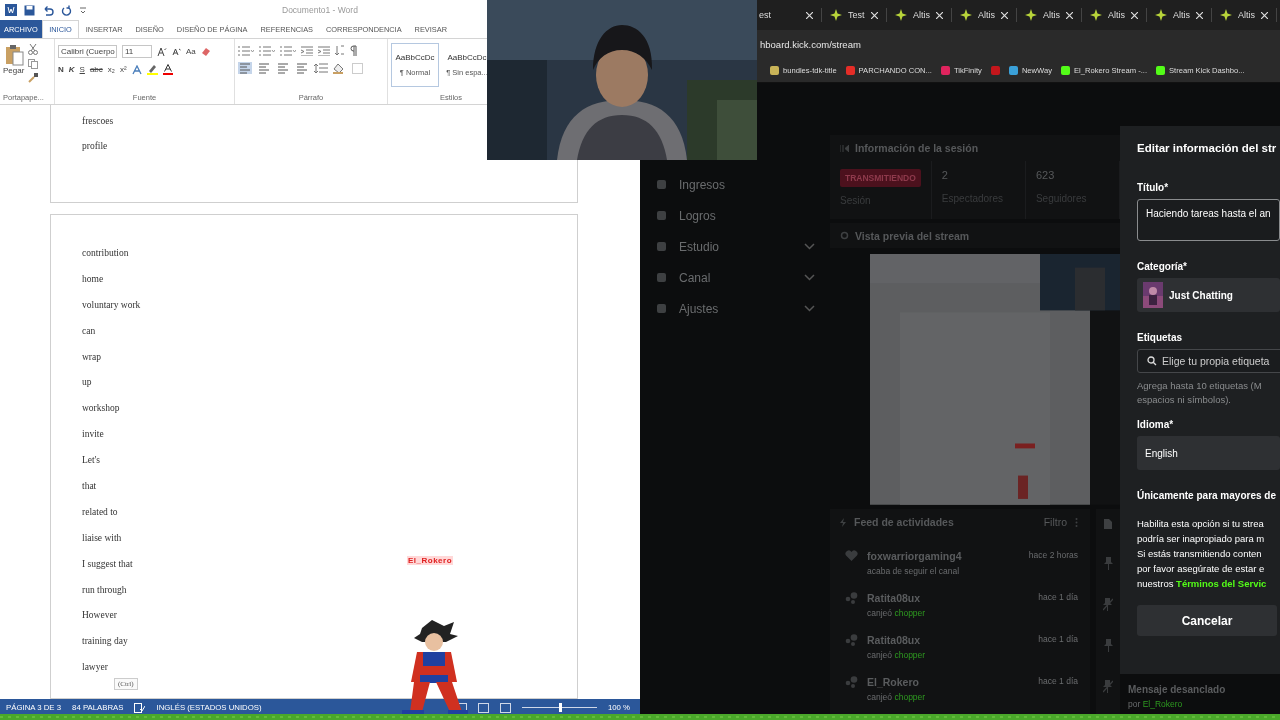 The width and height of the screenshot is (1280, 720). Describe the element at coordinates (96, 69) in the screenshot. I see `format-button: abc` at that location.